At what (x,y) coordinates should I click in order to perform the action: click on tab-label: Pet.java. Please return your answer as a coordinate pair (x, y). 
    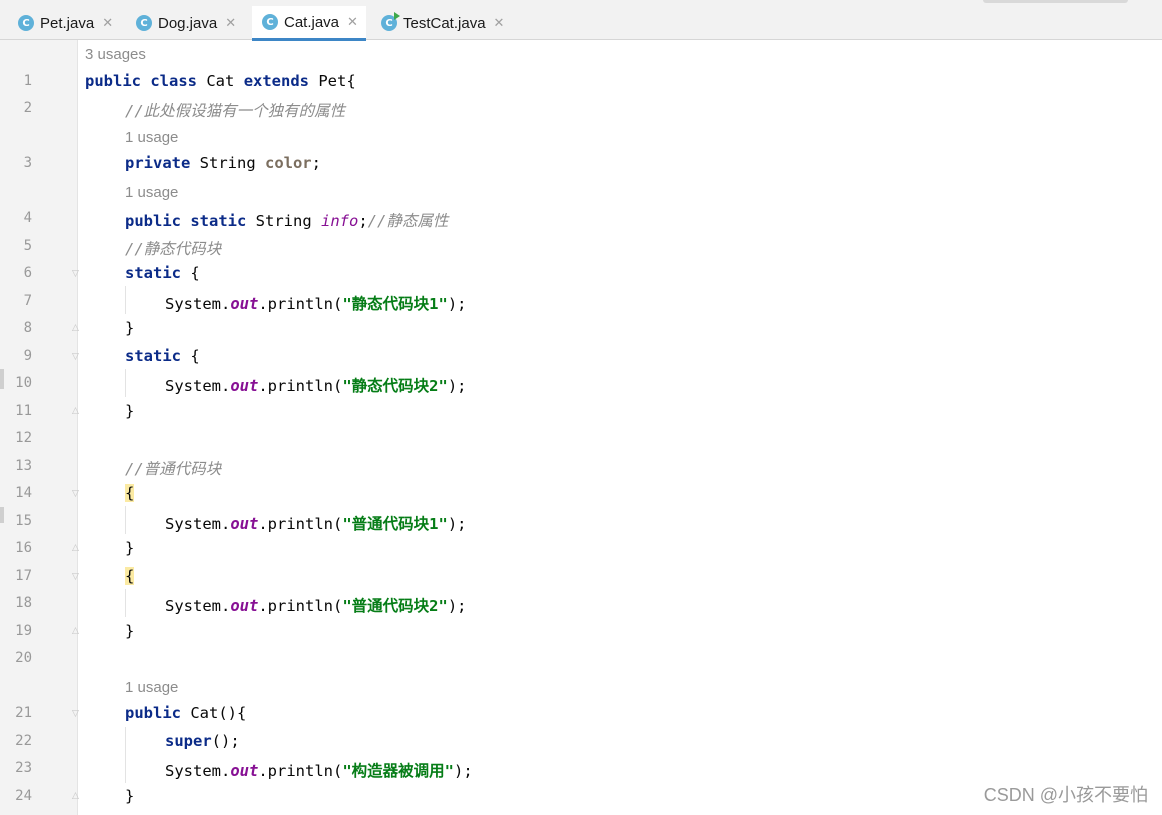
    Looking at the image, I should click on (67, 23).